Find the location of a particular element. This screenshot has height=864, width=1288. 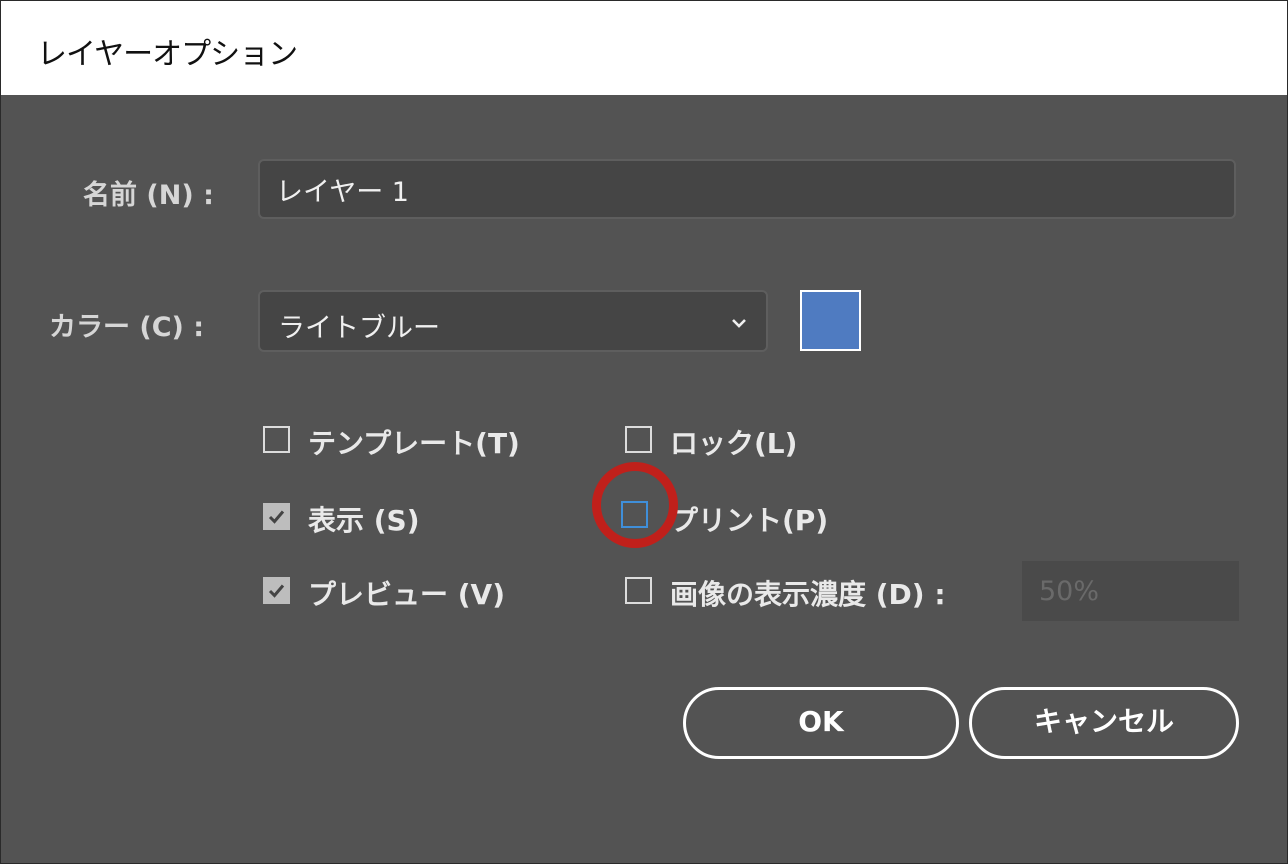

color-label: カラー (C) : is located at coordinates (127, 327).